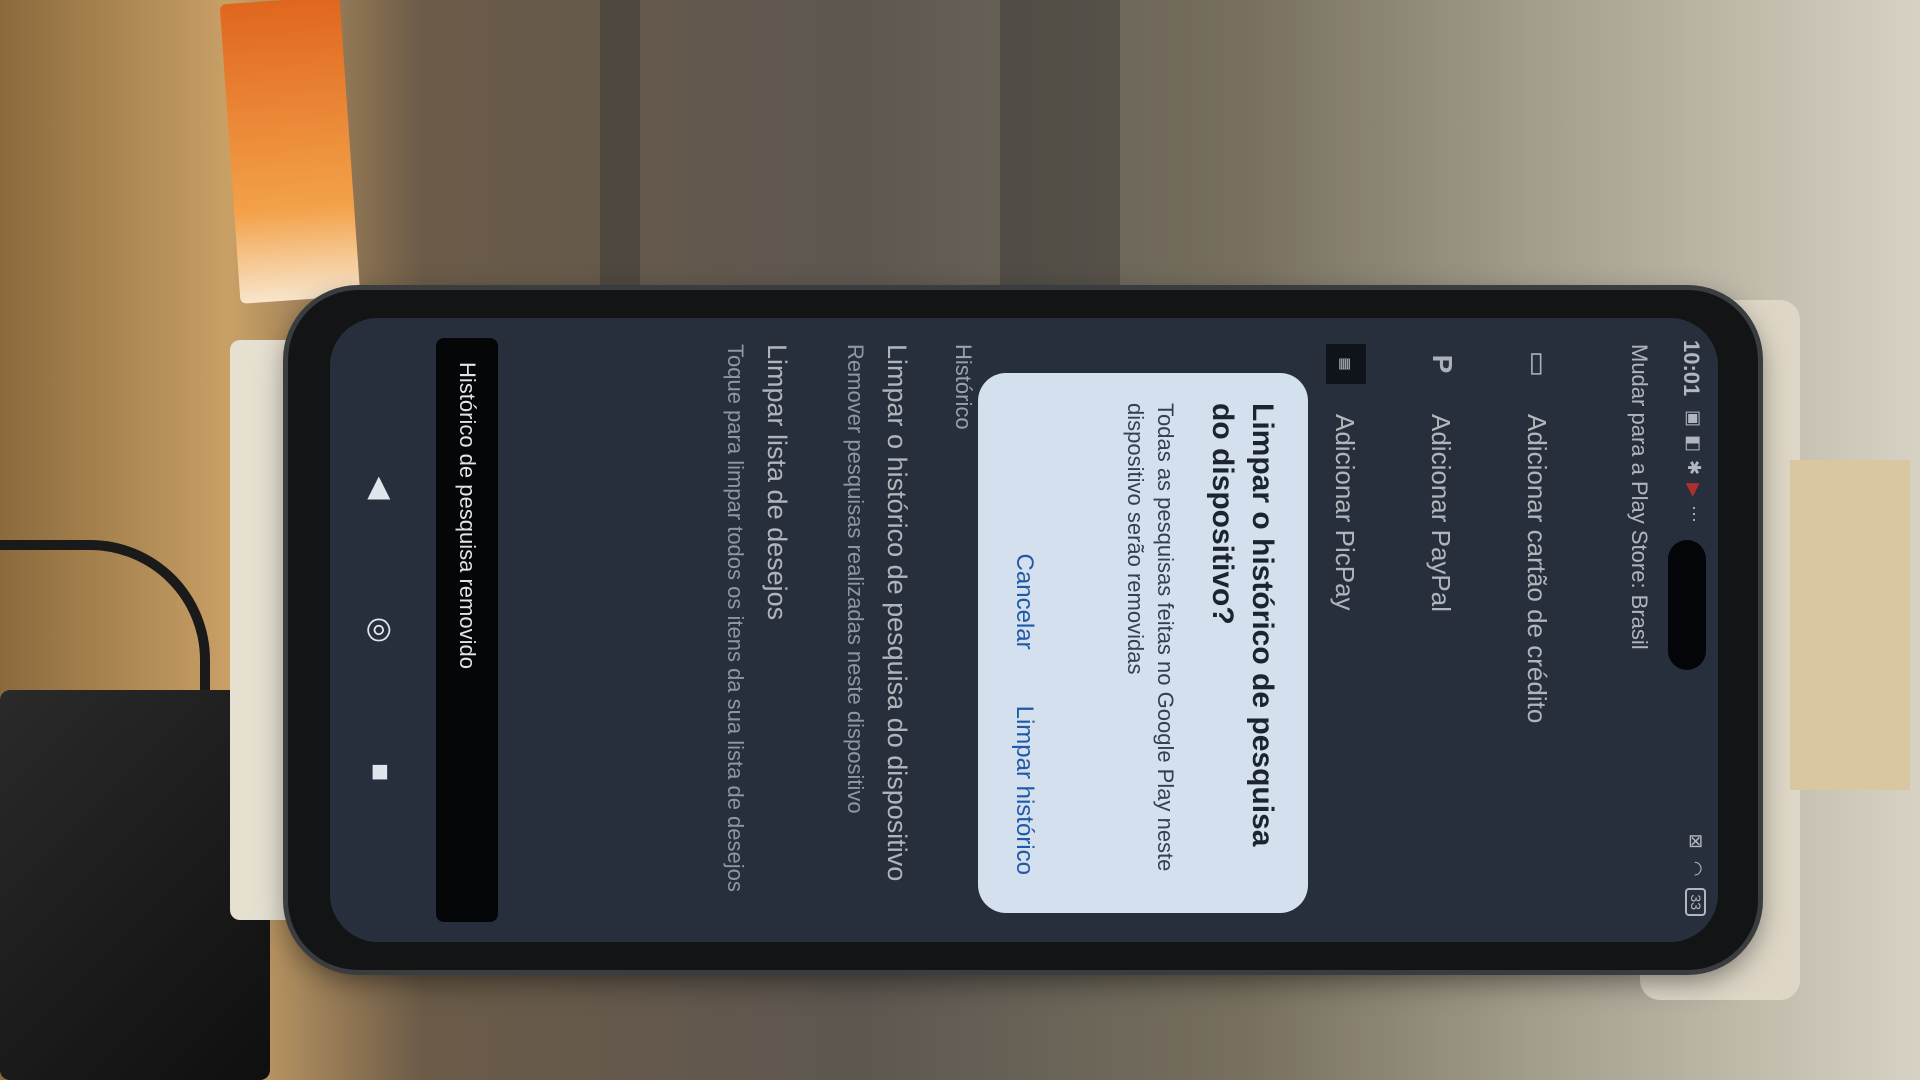  I want to click on snackbar: Histórico de pesquisa removido, so click(467, 630).